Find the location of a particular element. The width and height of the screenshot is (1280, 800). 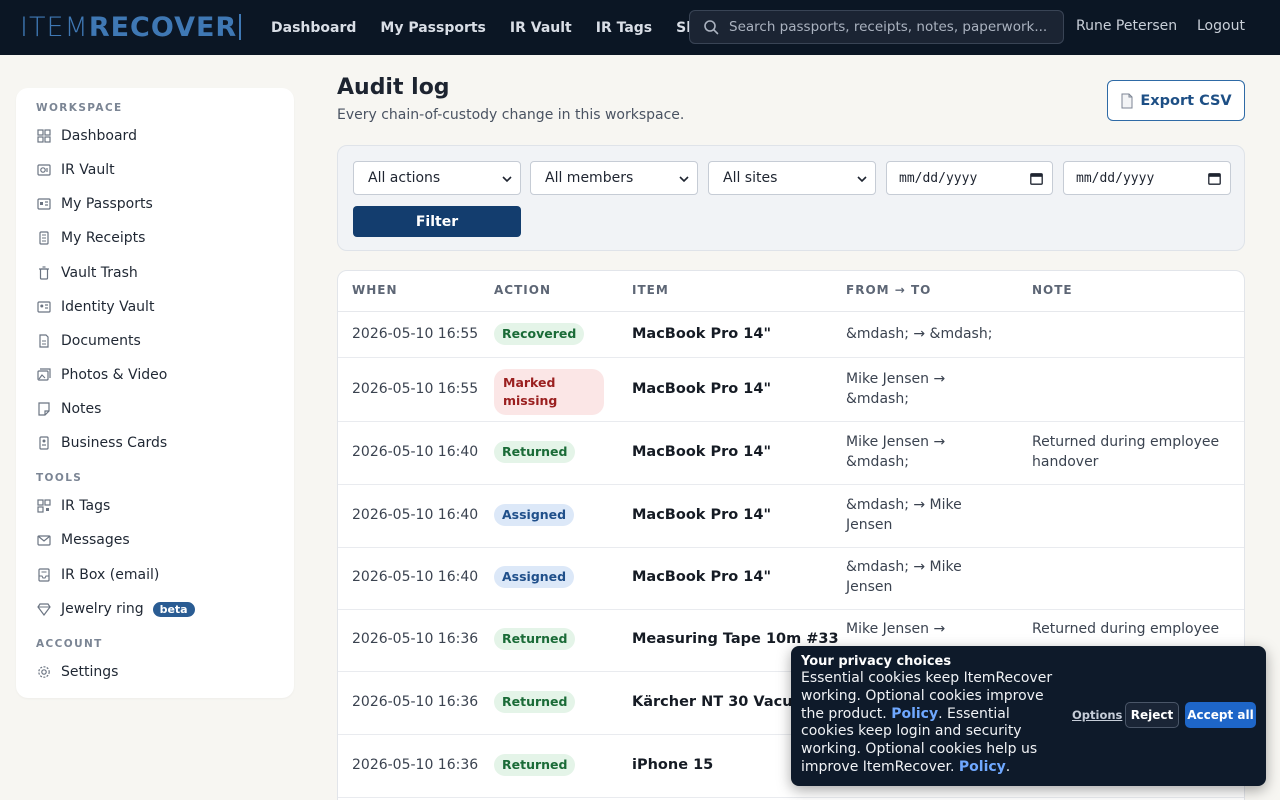

vault-icon is located at coordinates (44, 170).